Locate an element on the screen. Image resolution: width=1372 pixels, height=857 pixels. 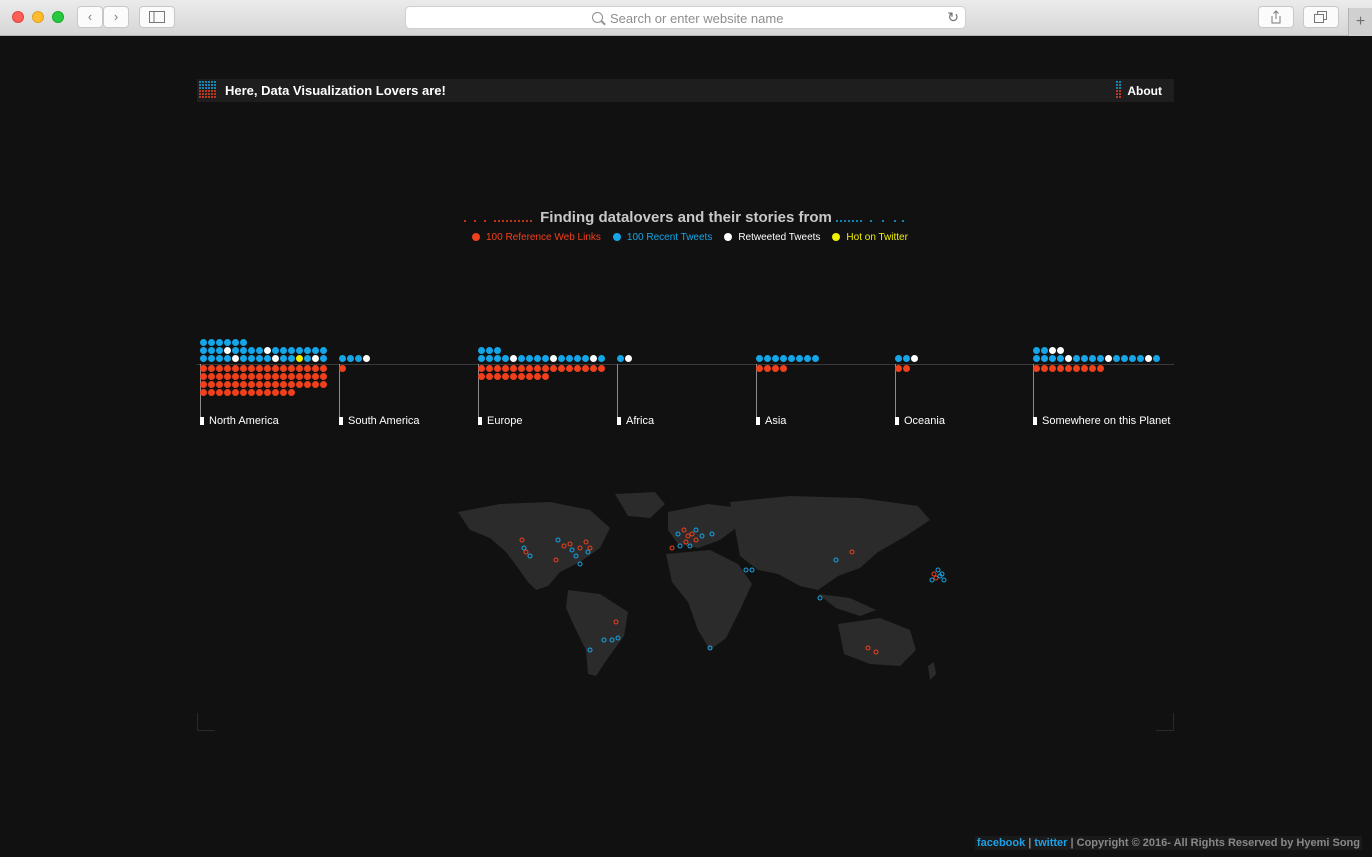
sidebar-toggle-button is located at coordinates (157, 17).